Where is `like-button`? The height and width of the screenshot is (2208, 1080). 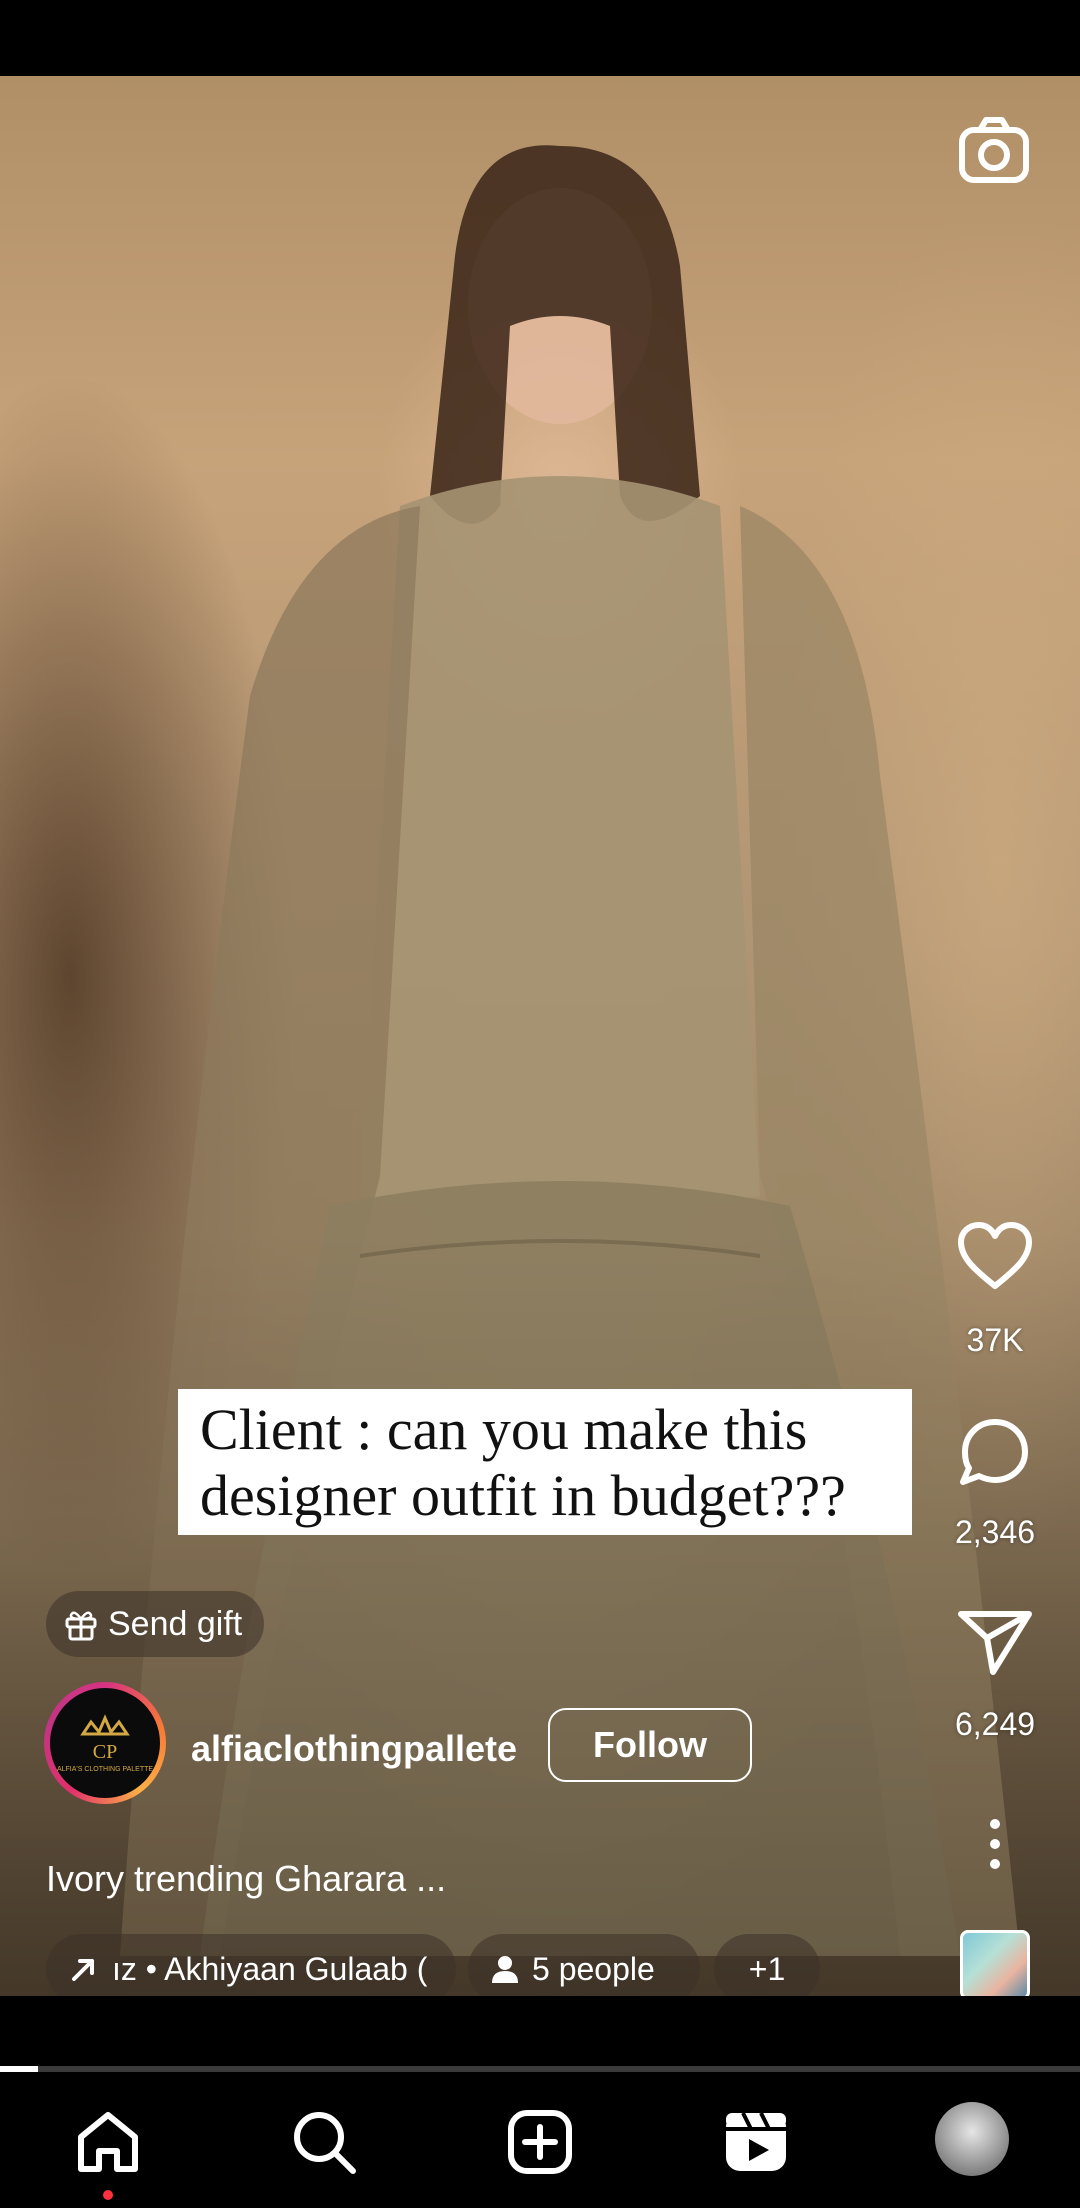
like-button is located at coordinates (995, 1260).